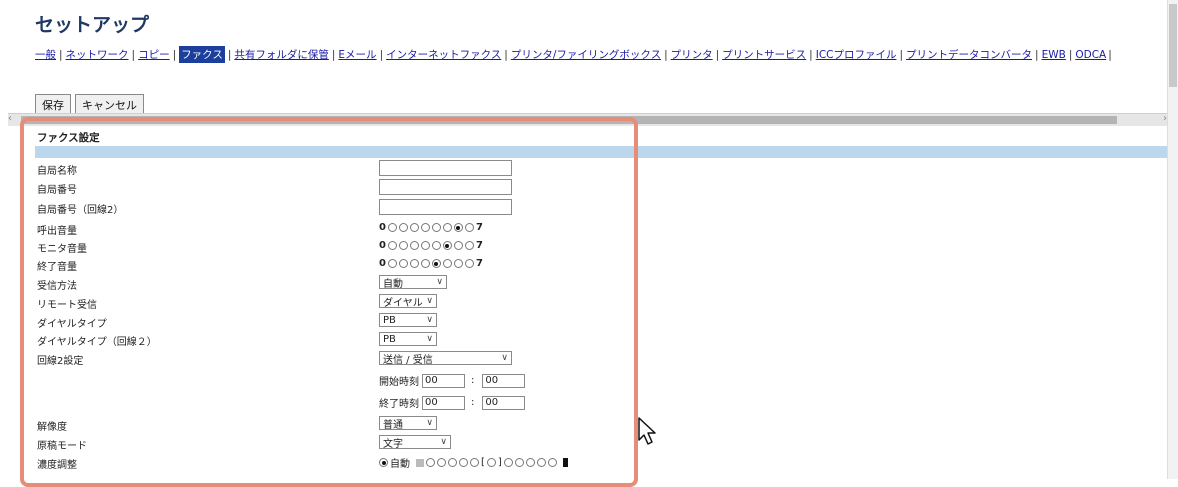  Describe the element at coordinates (606, 152) in the screenshot. I see `section-header-band` at that location.